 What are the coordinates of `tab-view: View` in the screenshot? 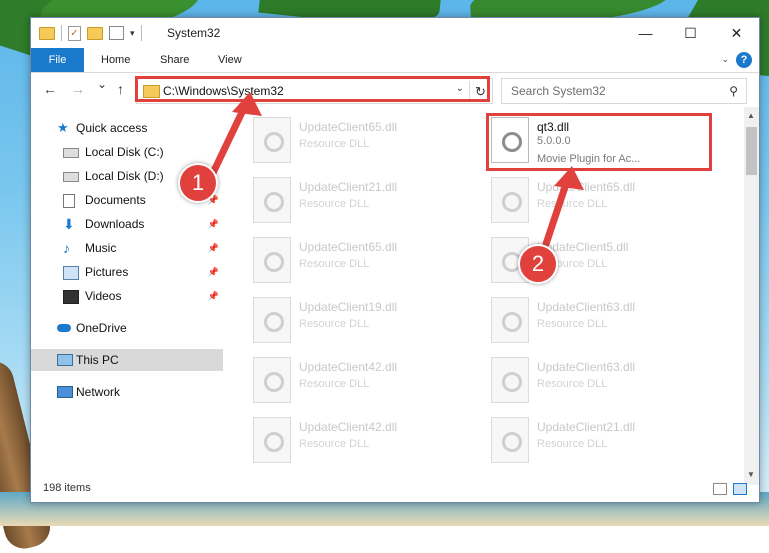 It's located at (230, 60).